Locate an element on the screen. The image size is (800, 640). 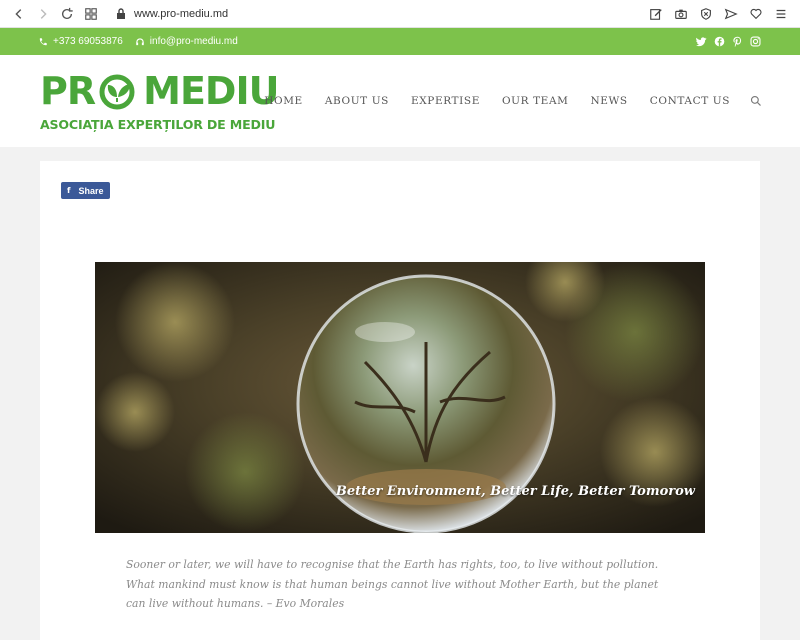
facebook-icon is located at coordinates (719, 41).